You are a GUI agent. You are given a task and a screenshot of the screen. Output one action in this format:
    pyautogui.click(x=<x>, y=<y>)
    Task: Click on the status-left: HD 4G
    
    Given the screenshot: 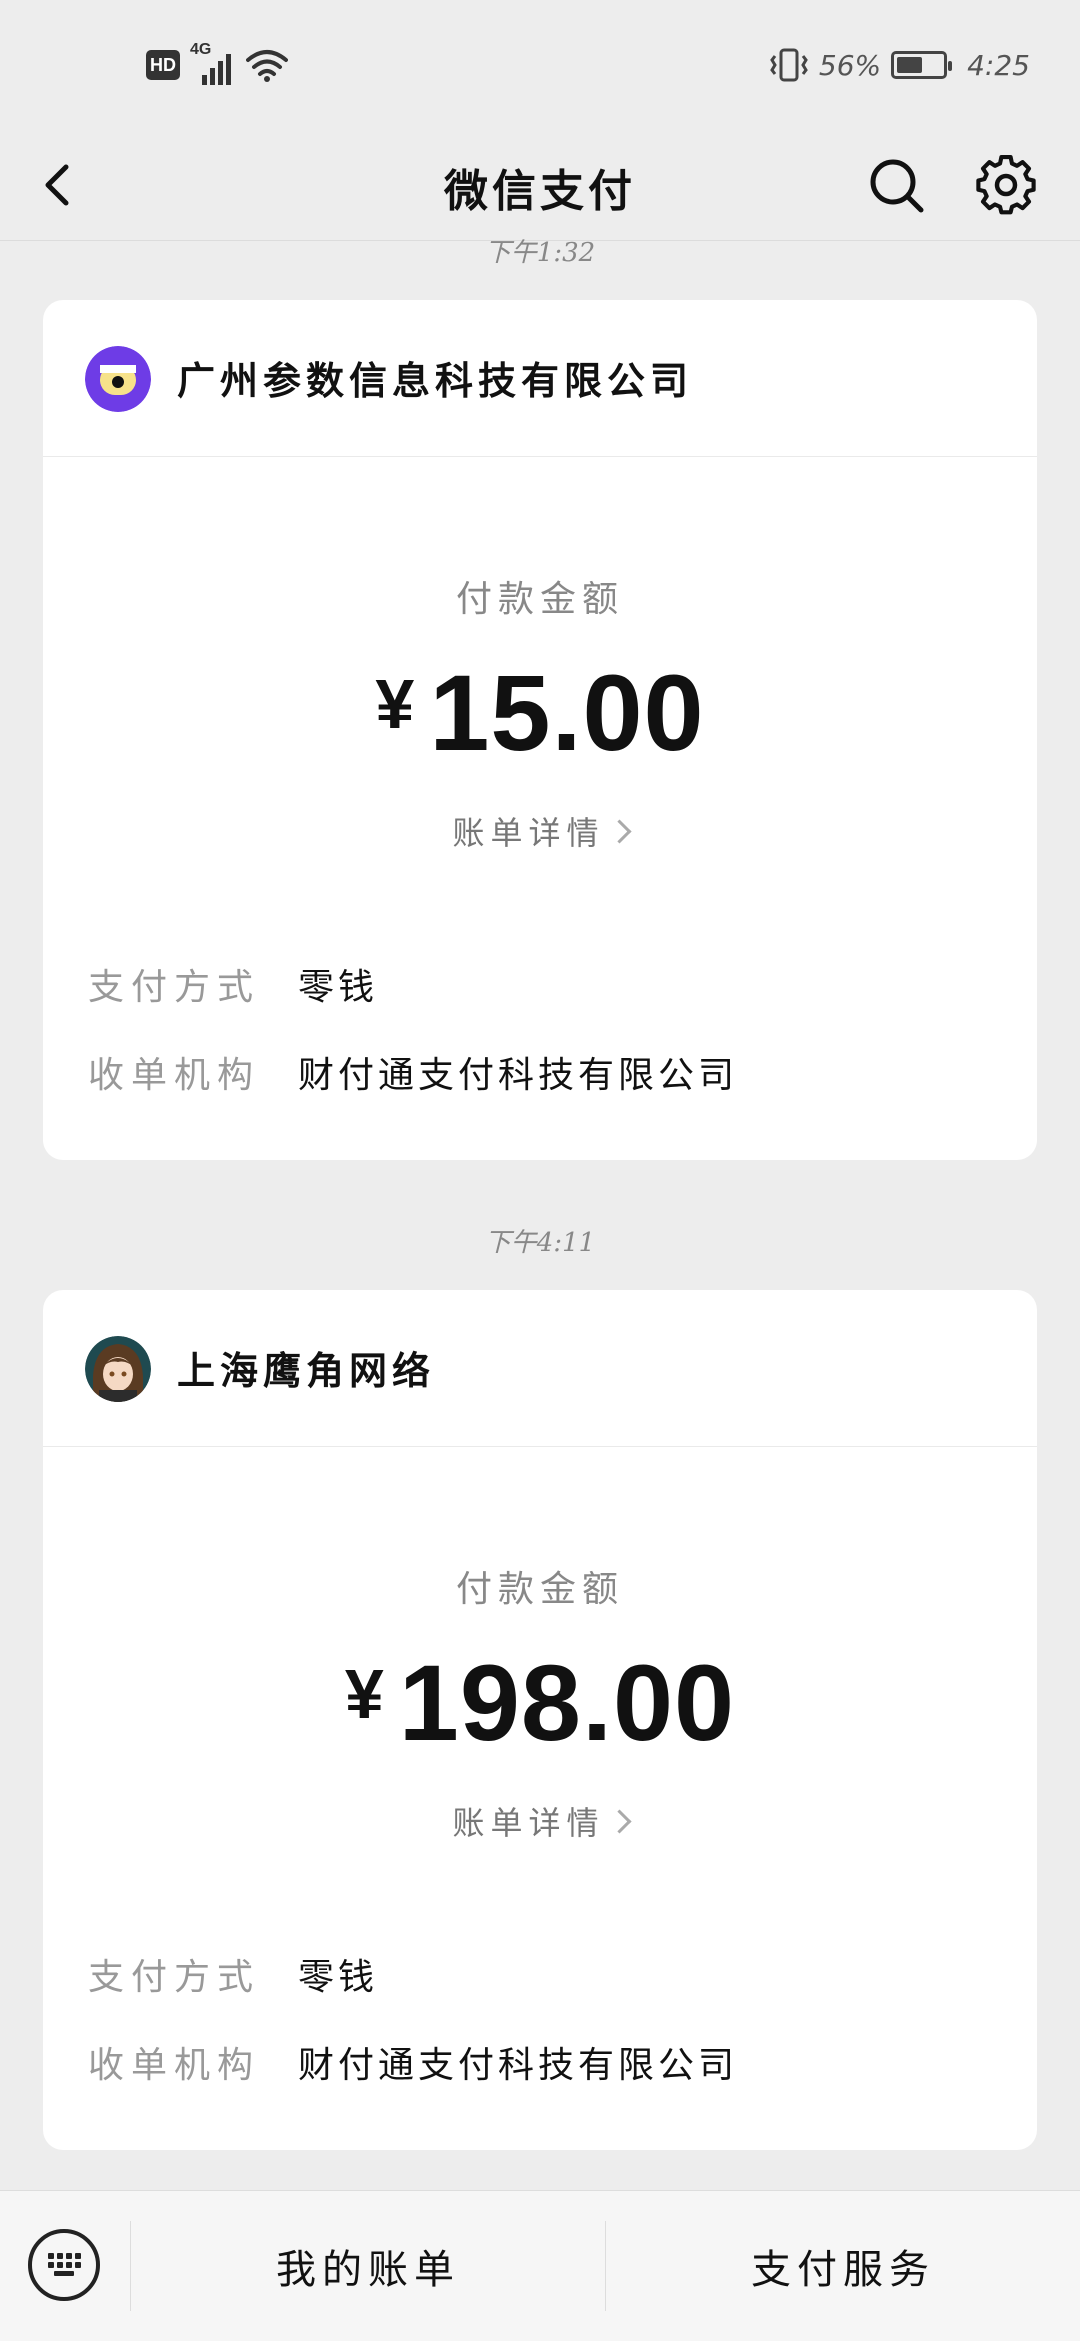 What is the action you would take?
    pyautogui.click(x=217, y=63)
    